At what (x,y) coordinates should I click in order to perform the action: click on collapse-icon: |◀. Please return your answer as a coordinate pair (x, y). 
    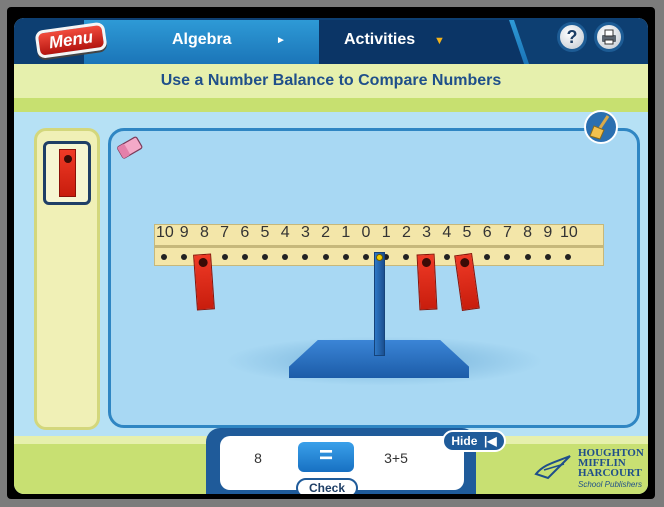
    Looking at the image, I should click on (488, 441).